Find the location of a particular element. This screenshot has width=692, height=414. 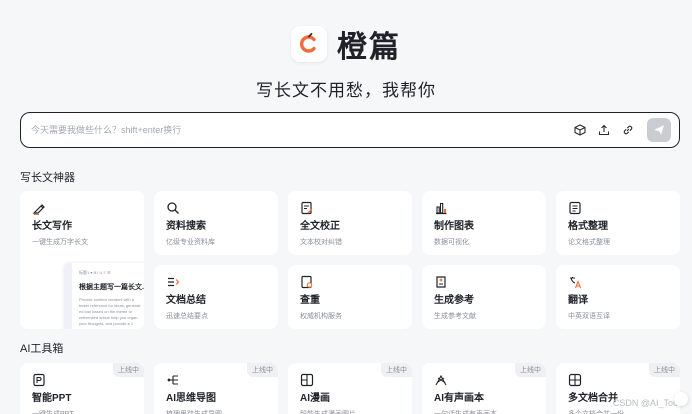

ai-tool-card: AI有声画本一句话生成有声画本 上线中 is located at coordinates (484, 388).